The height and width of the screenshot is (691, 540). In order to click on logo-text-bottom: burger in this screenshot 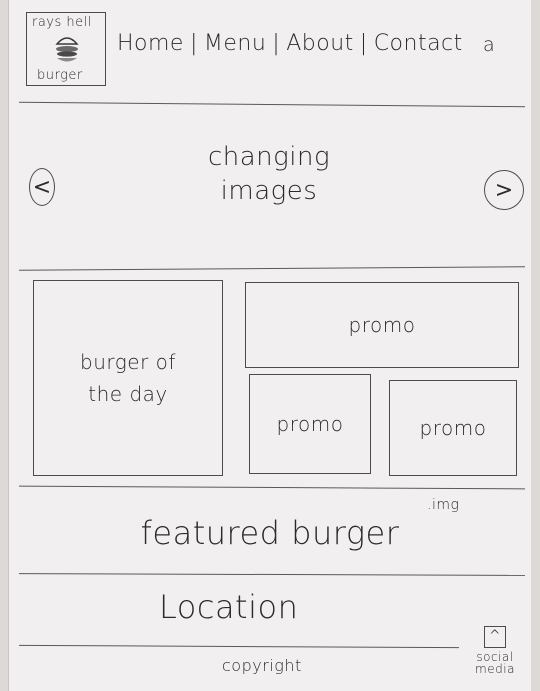, I will do `click(60, 75)`.